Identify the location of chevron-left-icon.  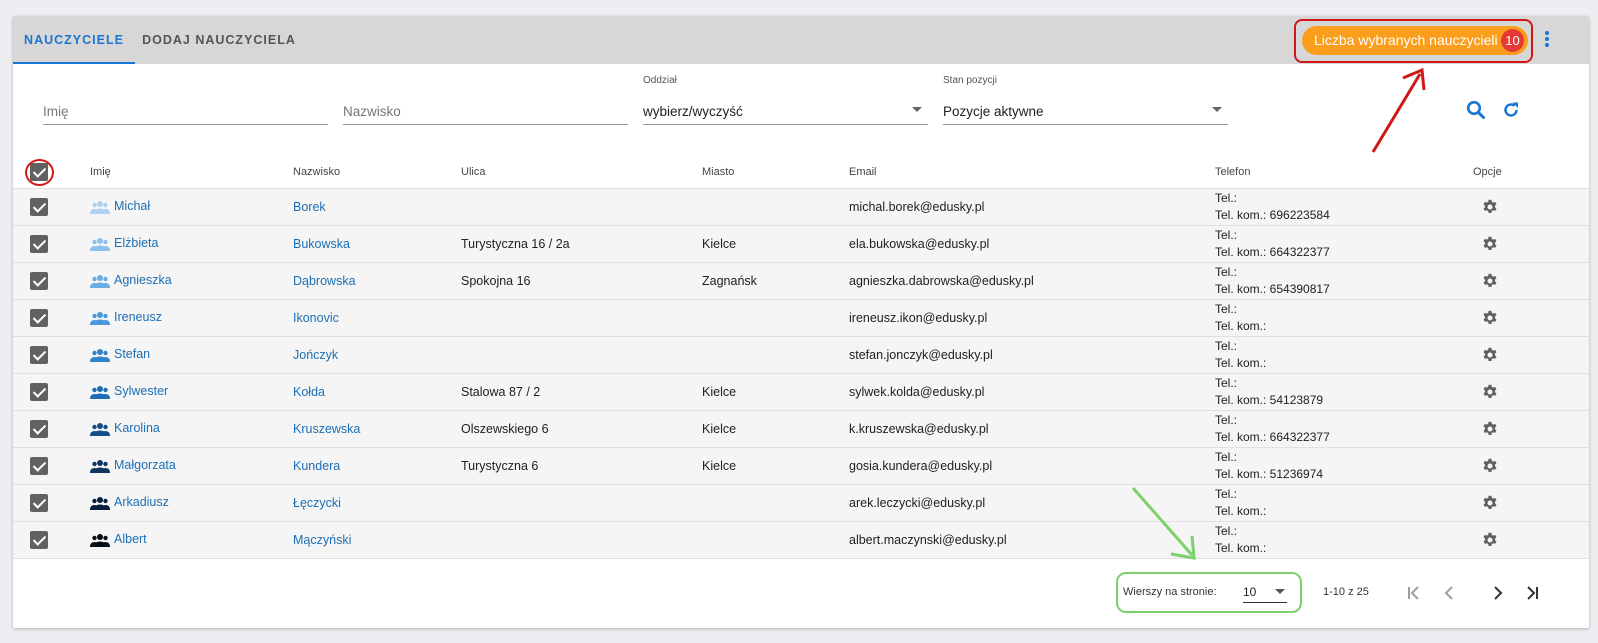
(1449, 593).